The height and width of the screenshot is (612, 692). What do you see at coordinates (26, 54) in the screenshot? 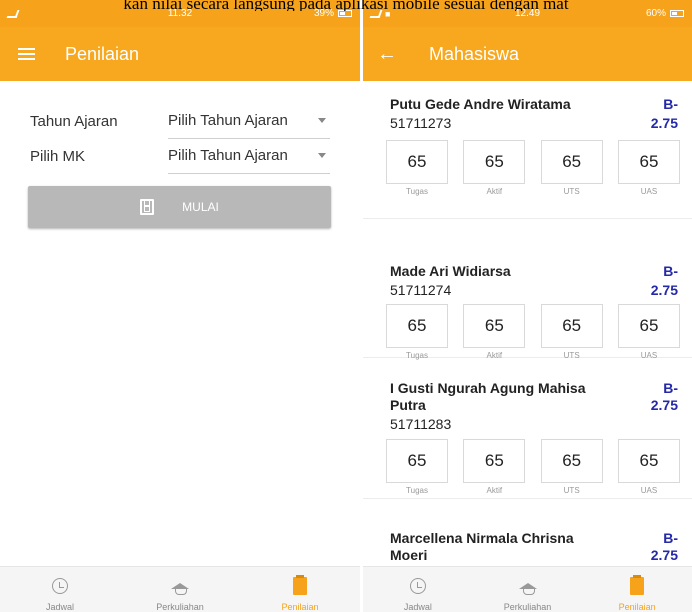
I see `hamburger-menu-icon` at bounding box center [26, 54].